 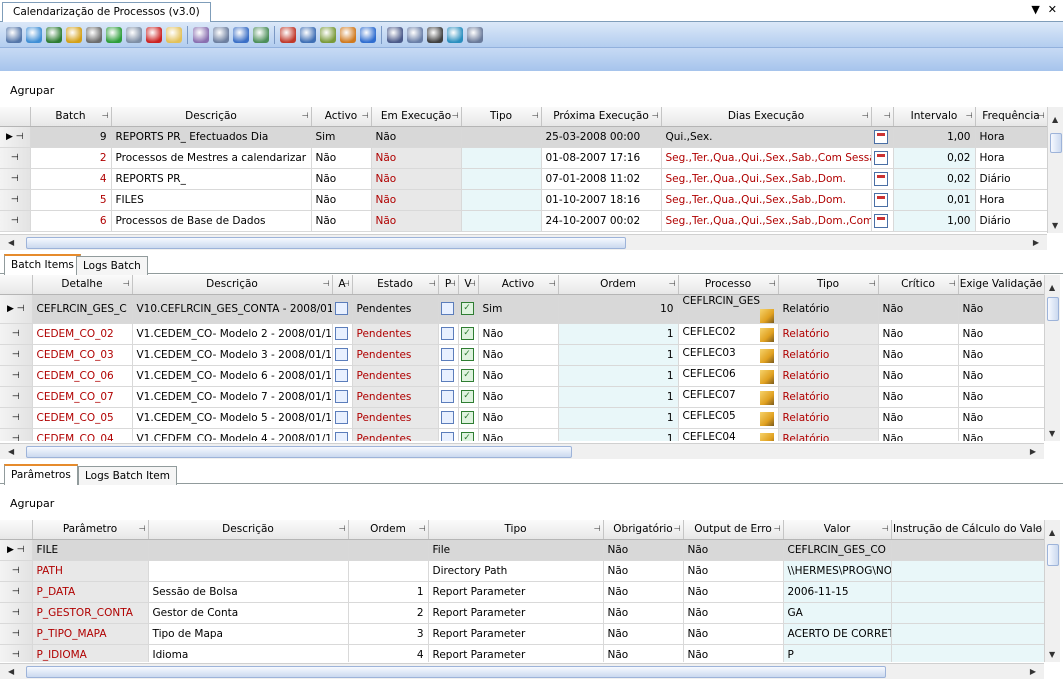 I want to click on calendar-icon, so click(x=288, y=34).